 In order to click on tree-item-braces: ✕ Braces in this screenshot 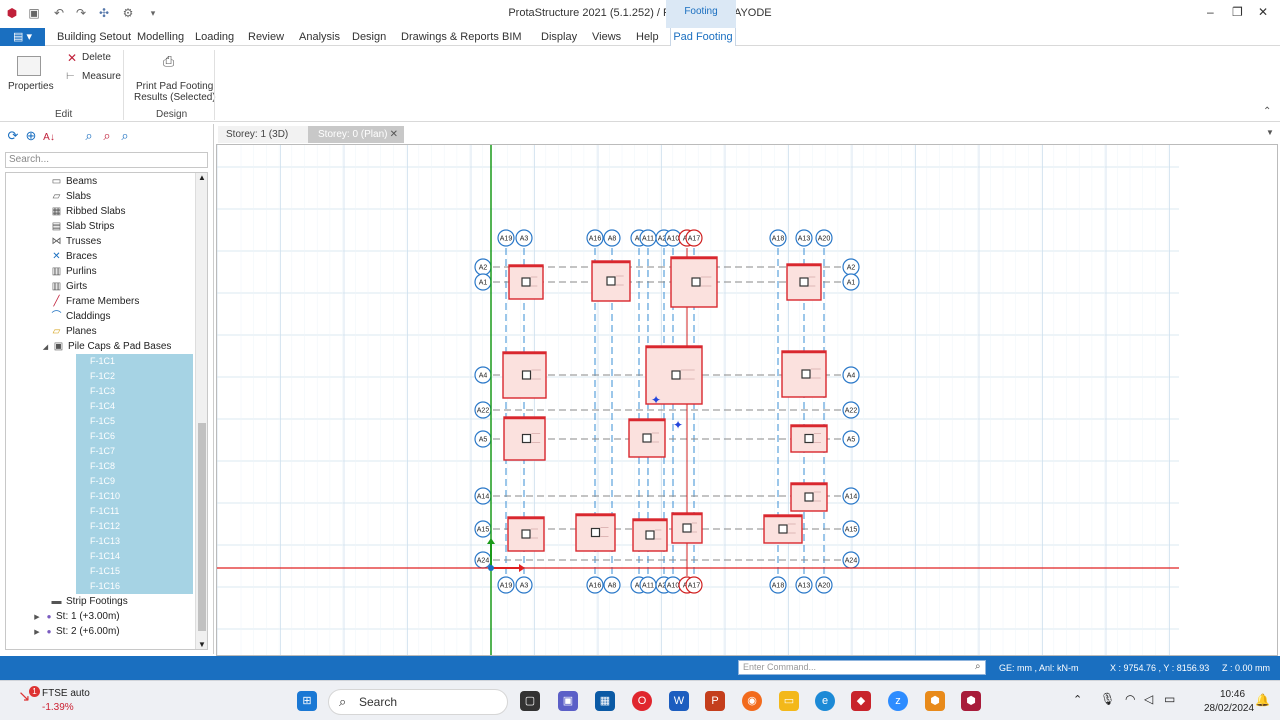, I will do `click(73, 256)`.